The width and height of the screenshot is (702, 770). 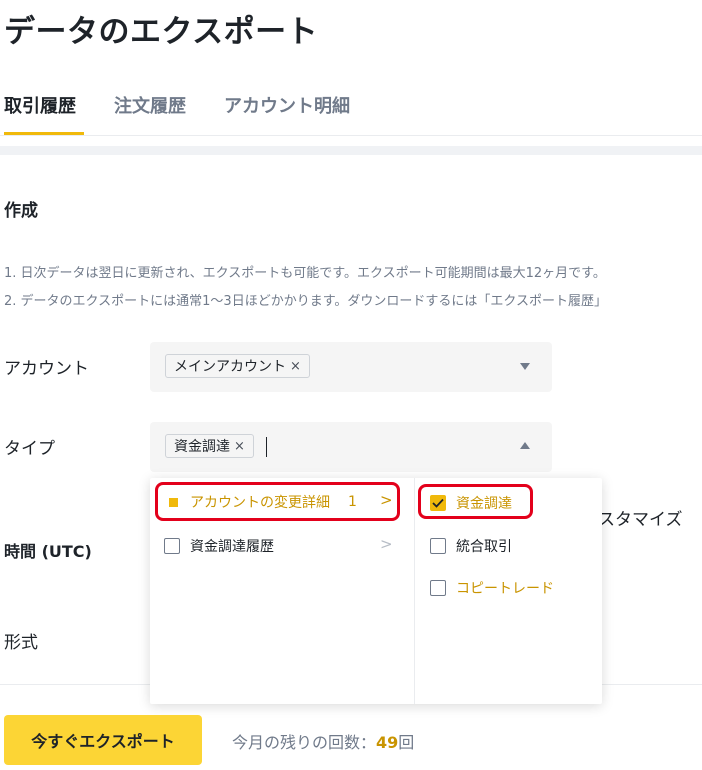 I want to click on dropdown-item-funding-history: 資金調達履歴, so click(x=219, y=546).